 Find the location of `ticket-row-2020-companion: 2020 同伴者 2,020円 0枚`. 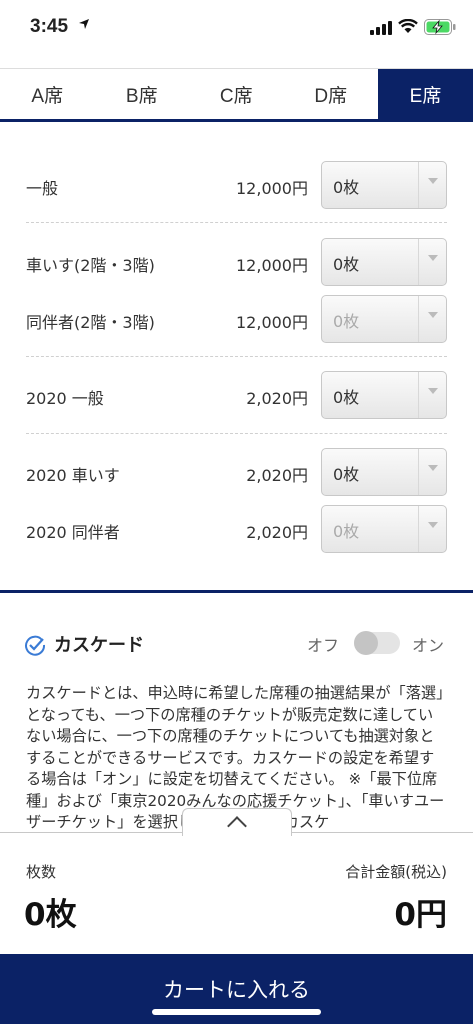

ticket-row-2020-companion: 2020 同伴者 2,020円 0枚 is located at coordinates (236, 529).